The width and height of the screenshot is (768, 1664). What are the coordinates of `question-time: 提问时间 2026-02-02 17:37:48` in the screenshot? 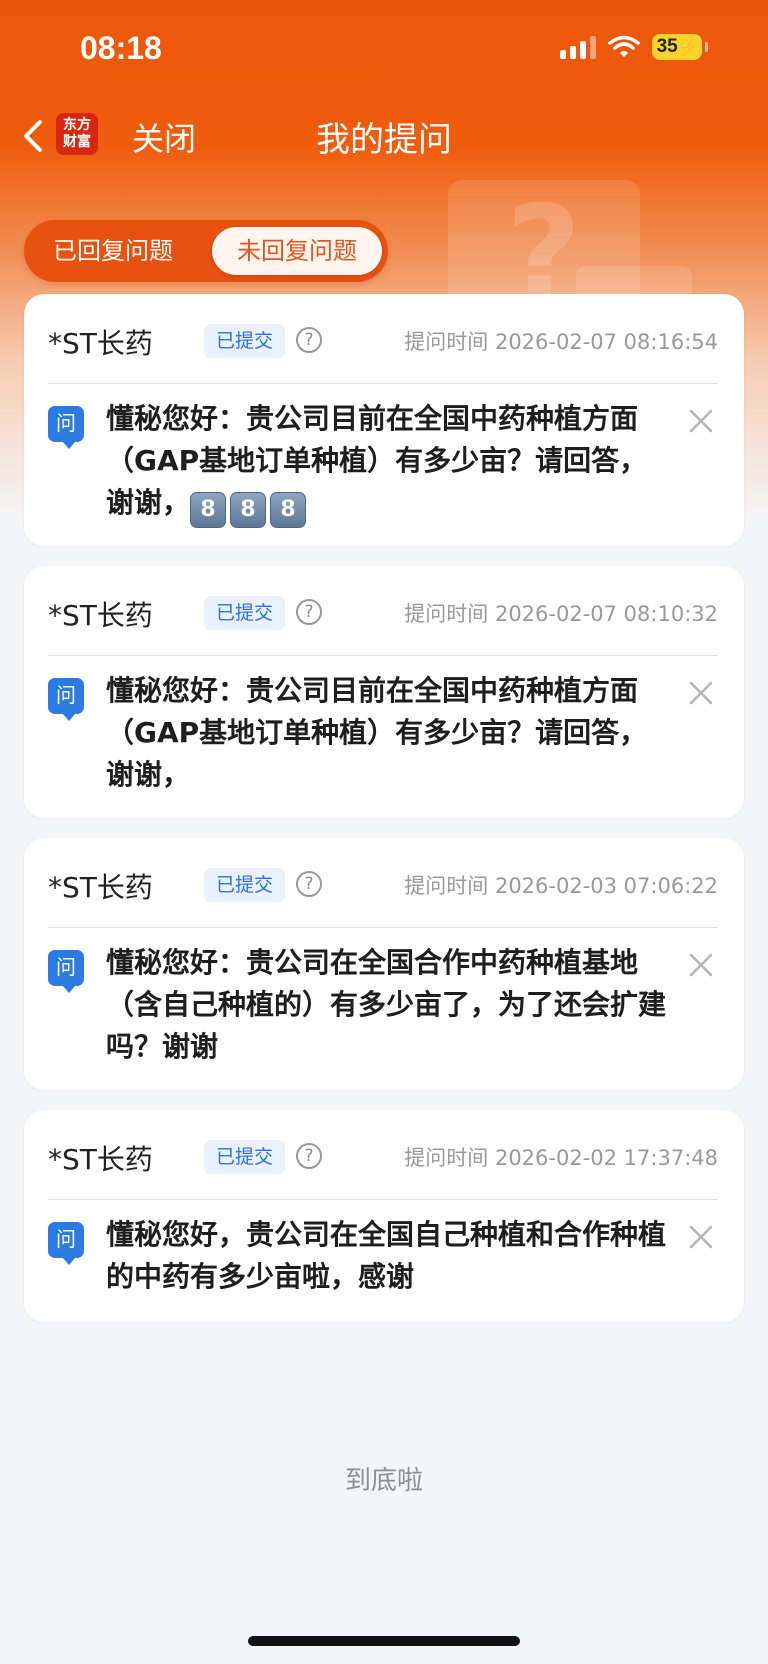 It's located at (561, 1158).